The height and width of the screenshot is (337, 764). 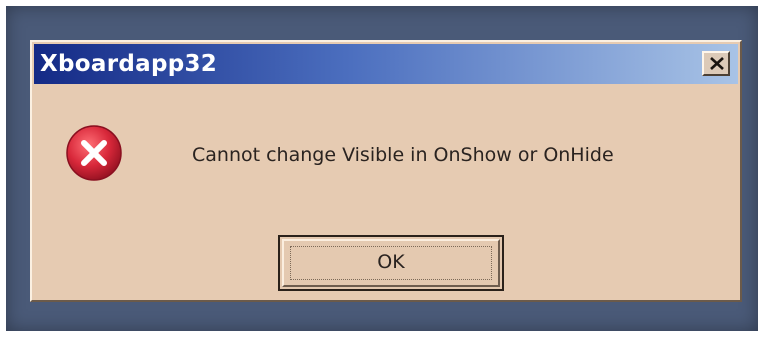 What do you see at coordinates (94, 153) in the screenshot?
I see `error-icon` at bounding box center [94, 153].